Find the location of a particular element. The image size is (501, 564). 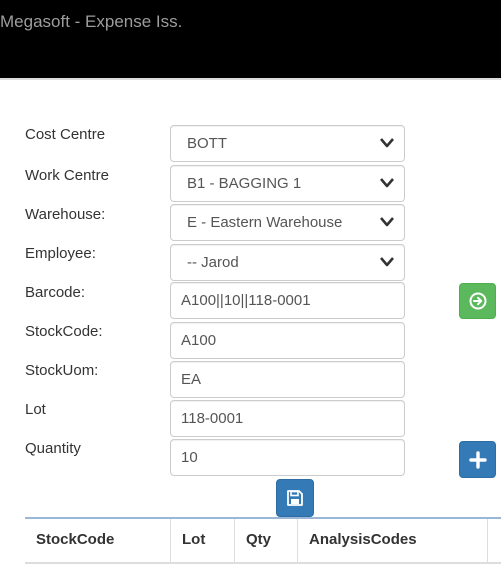

column-header-qty: Qty is located at coordinates (265, 540).